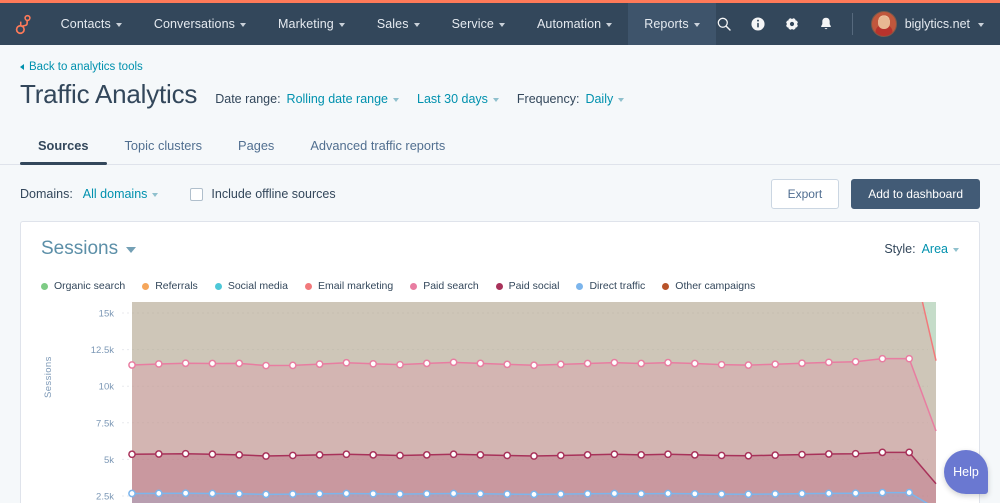 This screenshot has width=1000, height=503. What do you see at coordinates (377, 146) in the screenshot?
I see `tab-advanced-traffic-reports: Advanced traffic reports` at bounding box center [377, 146].